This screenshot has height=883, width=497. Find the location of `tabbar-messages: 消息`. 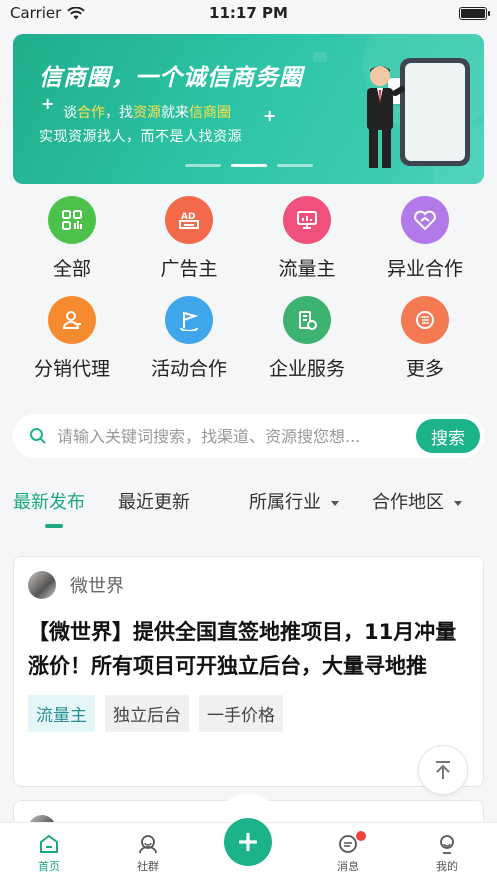

tabbar-messages: 消息 is located at coordinates (348, 853).